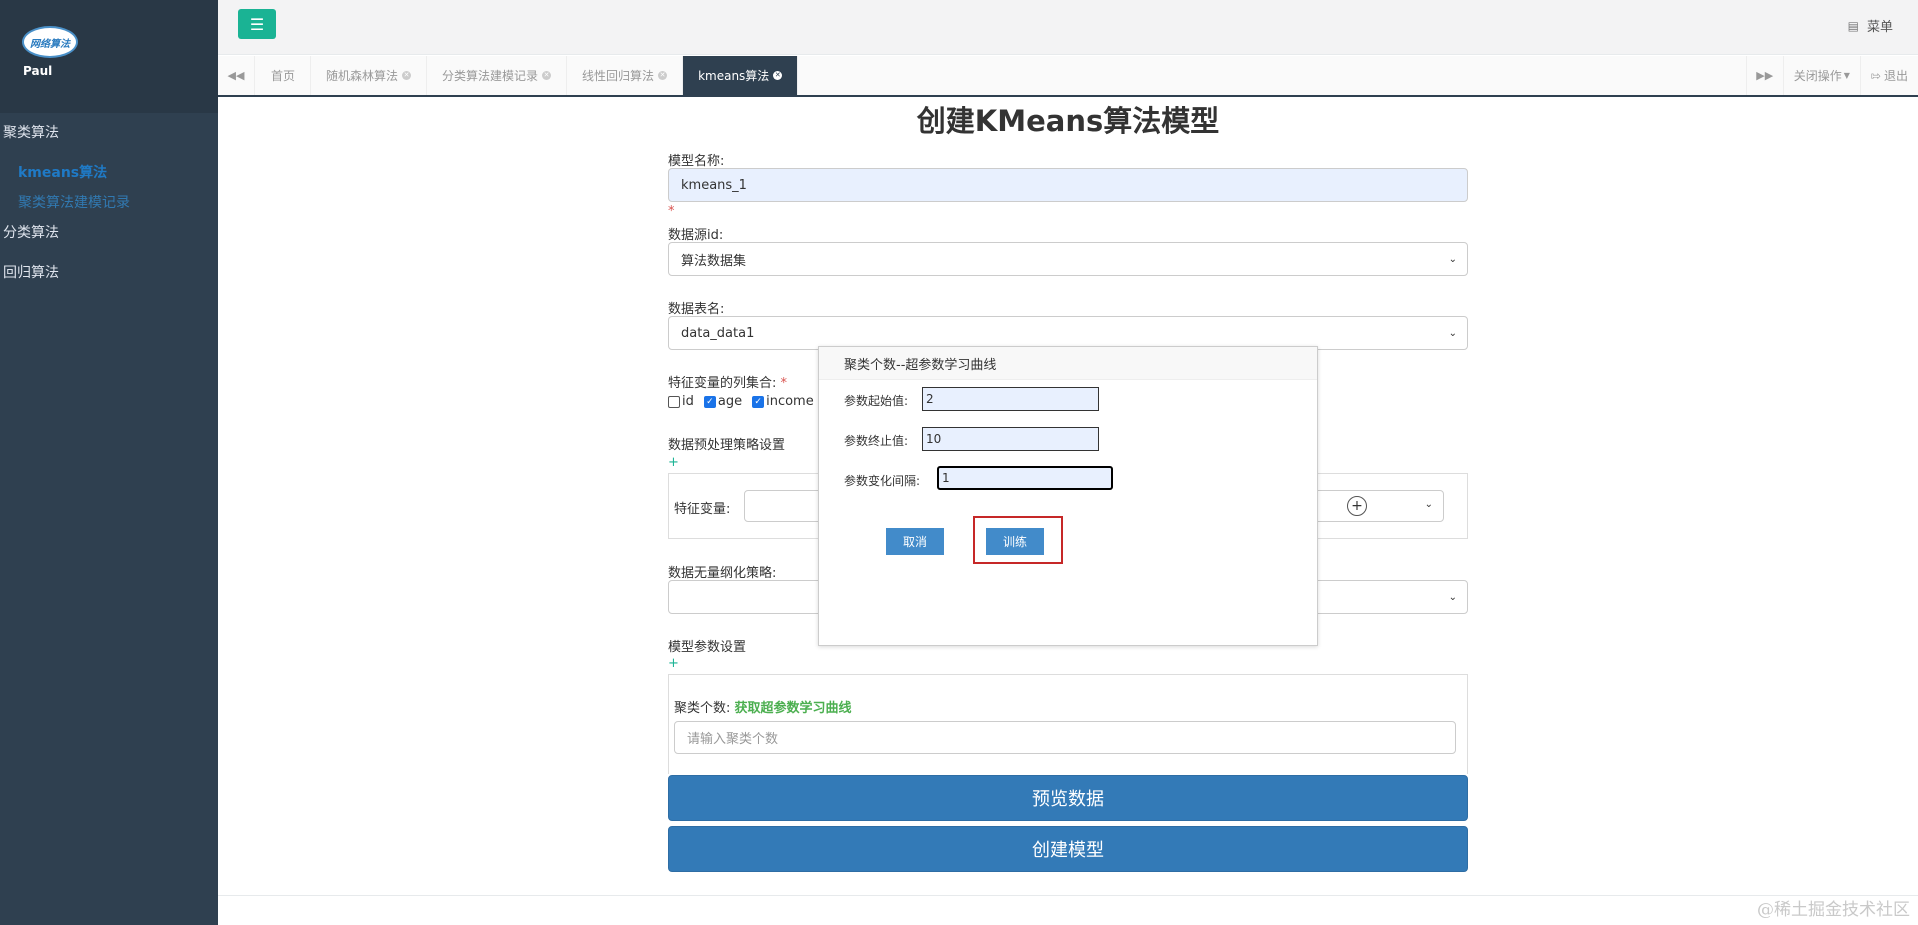 This screenshot has height=925, width=1918. Describe the element at coordinates (490, 76) in the screenshot. I see `tab-label: 分类算法建模记录` at that location.